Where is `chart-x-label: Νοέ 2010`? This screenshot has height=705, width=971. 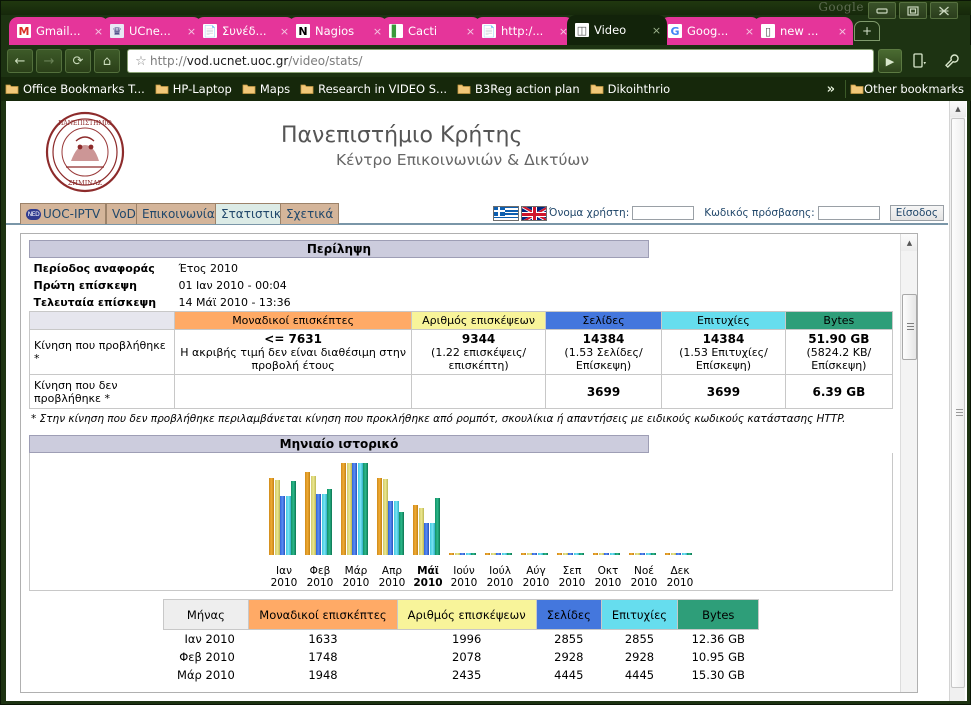 chart-x-label: Νοέ 2010 is located at coordinates (644, 577).